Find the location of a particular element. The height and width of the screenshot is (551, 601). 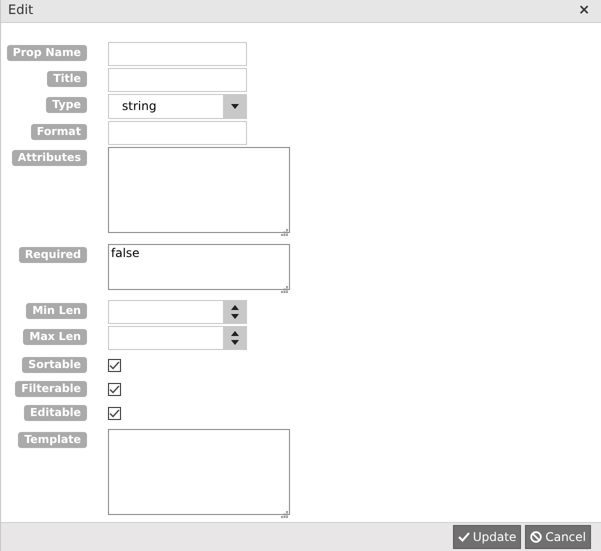

field-label: Attributes is located at coordinates (49, 158).